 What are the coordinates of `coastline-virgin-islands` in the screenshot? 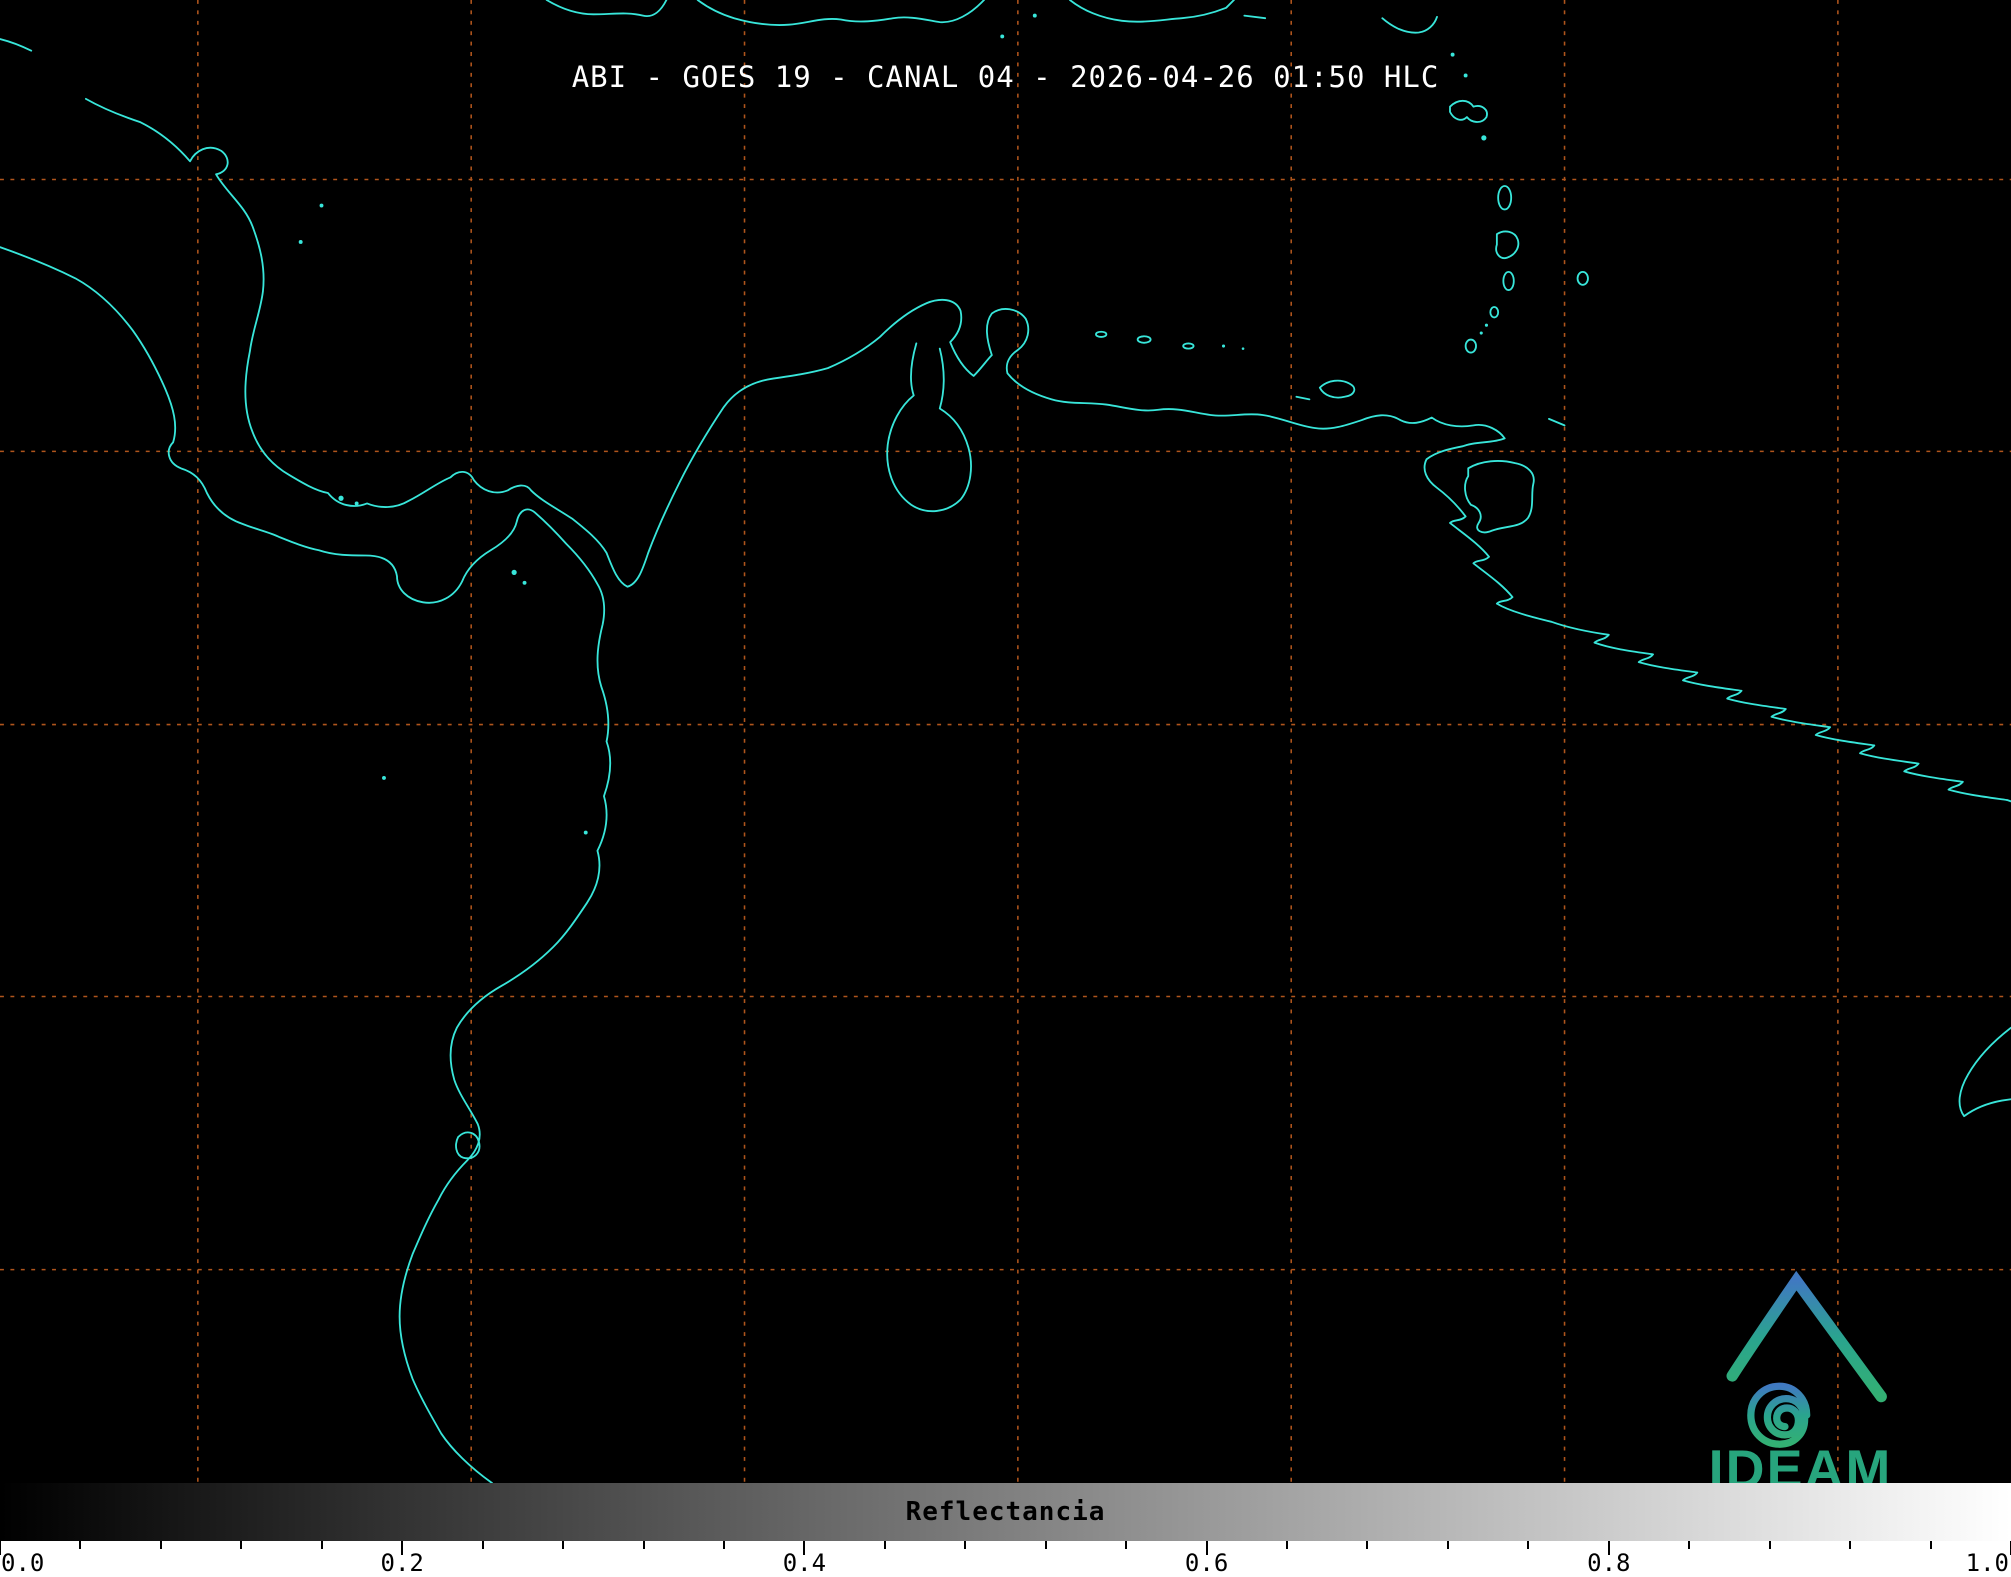 It's located at (1409, 25).